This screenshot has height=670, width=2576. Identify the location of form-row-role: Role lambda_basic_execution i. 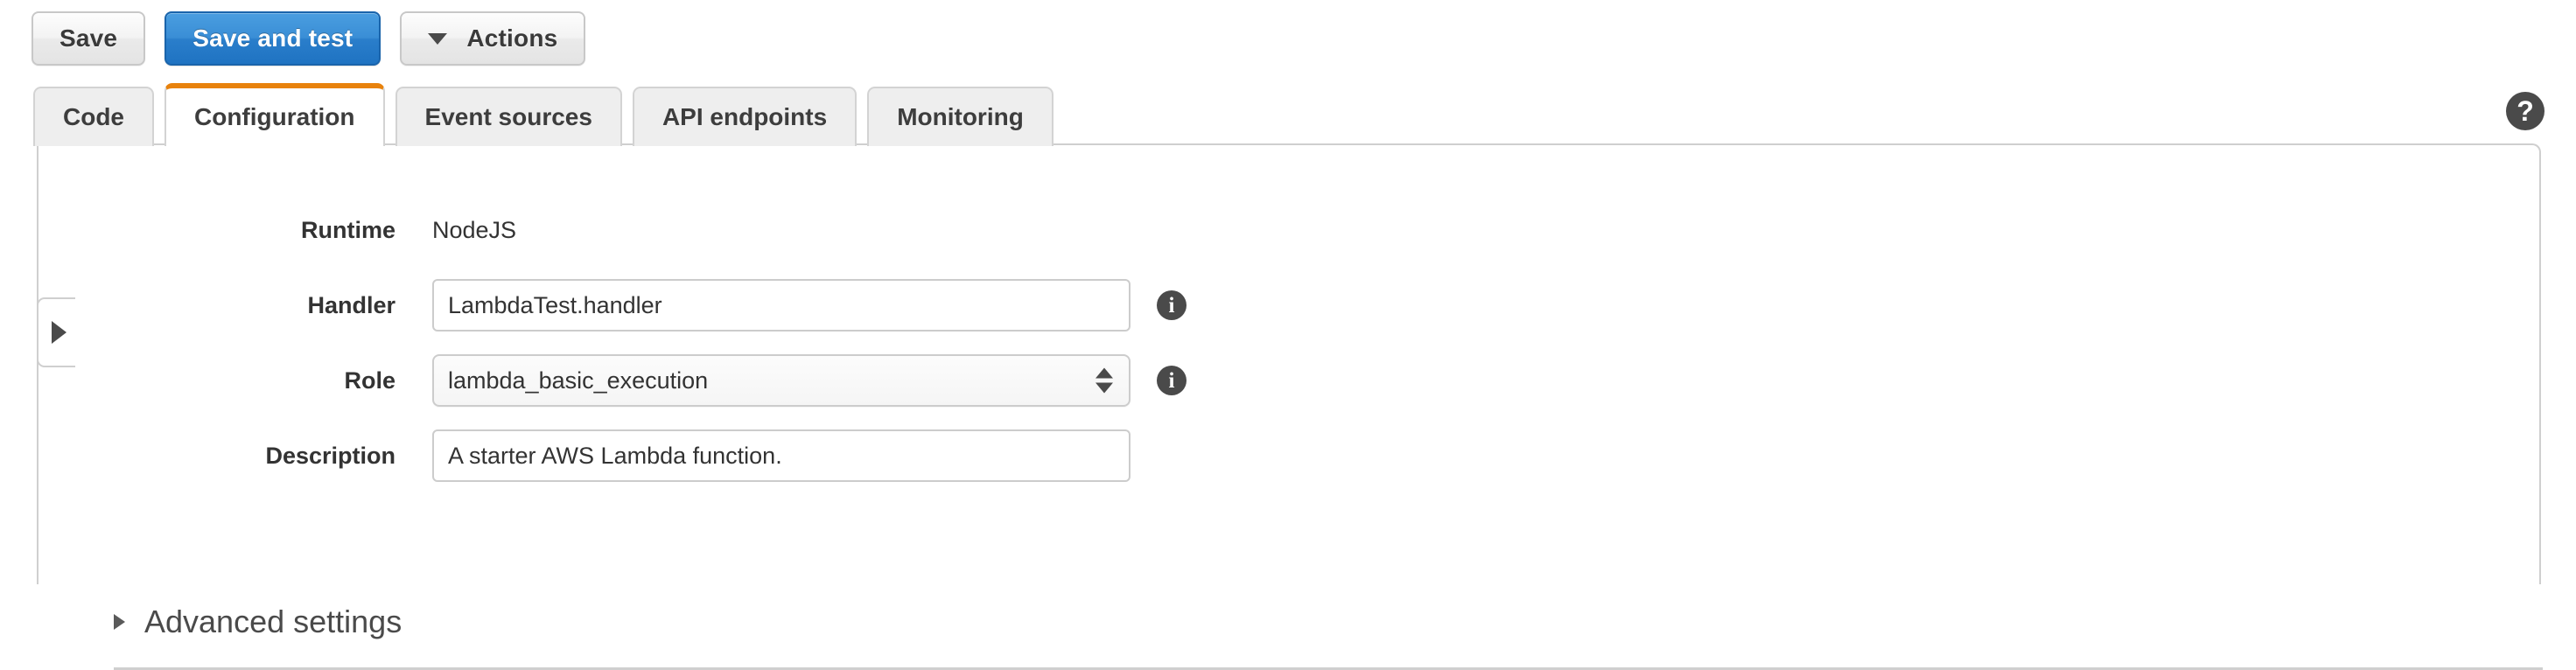
(1288, 380).